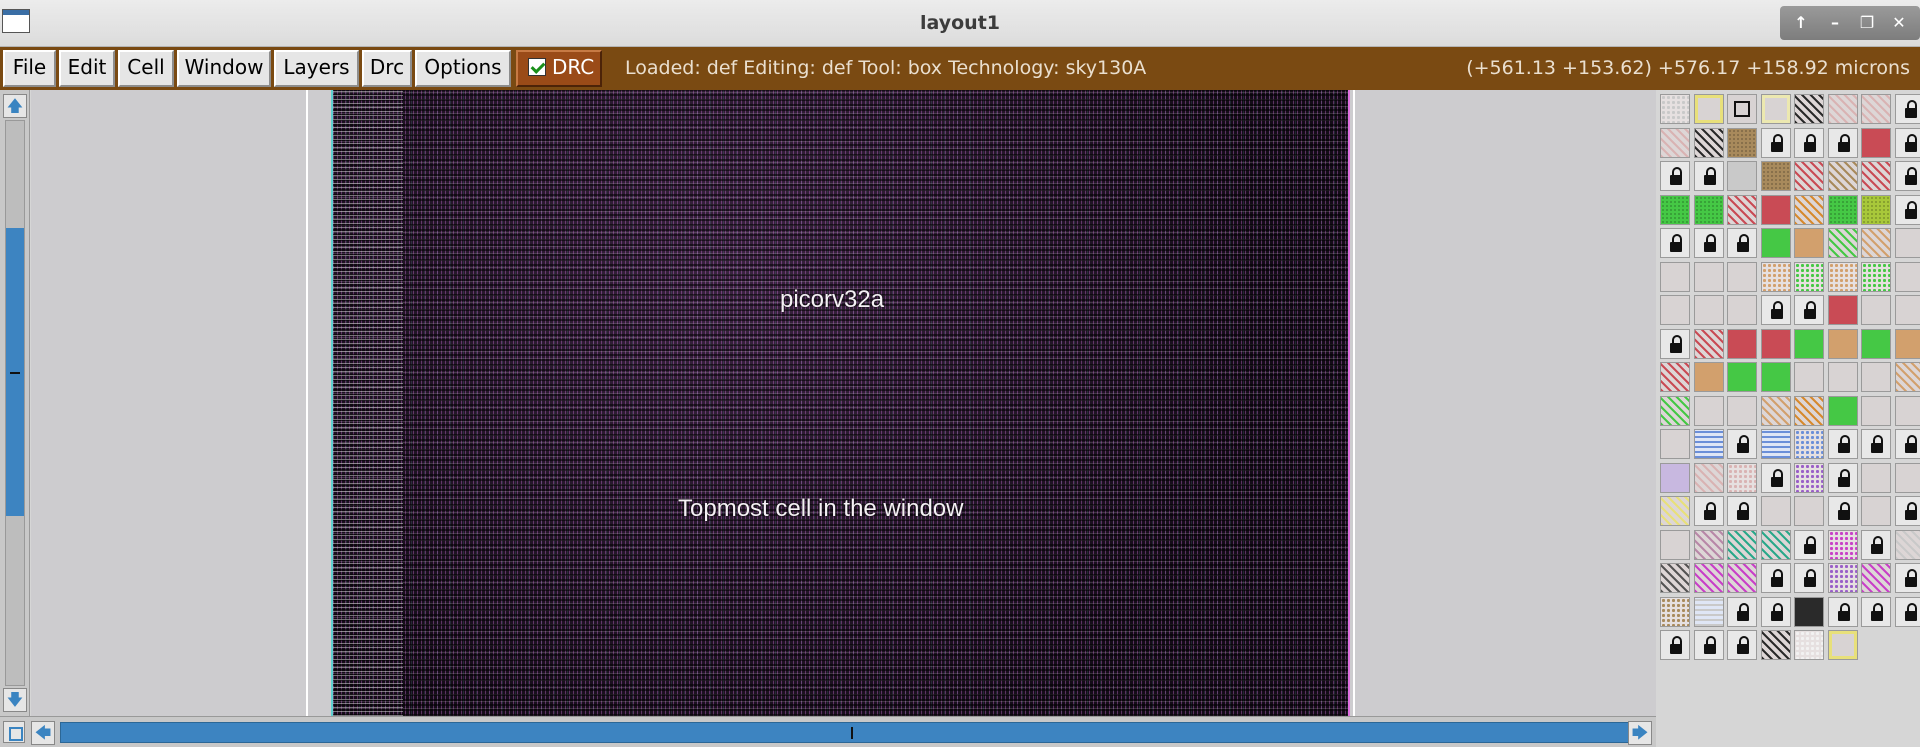 The height and width of the screenshot is (747, 1920). Describe the element at coordinates (15, 106) in the screenshot. I see `scroll-up-arrow-icon: 🡅` at that location.